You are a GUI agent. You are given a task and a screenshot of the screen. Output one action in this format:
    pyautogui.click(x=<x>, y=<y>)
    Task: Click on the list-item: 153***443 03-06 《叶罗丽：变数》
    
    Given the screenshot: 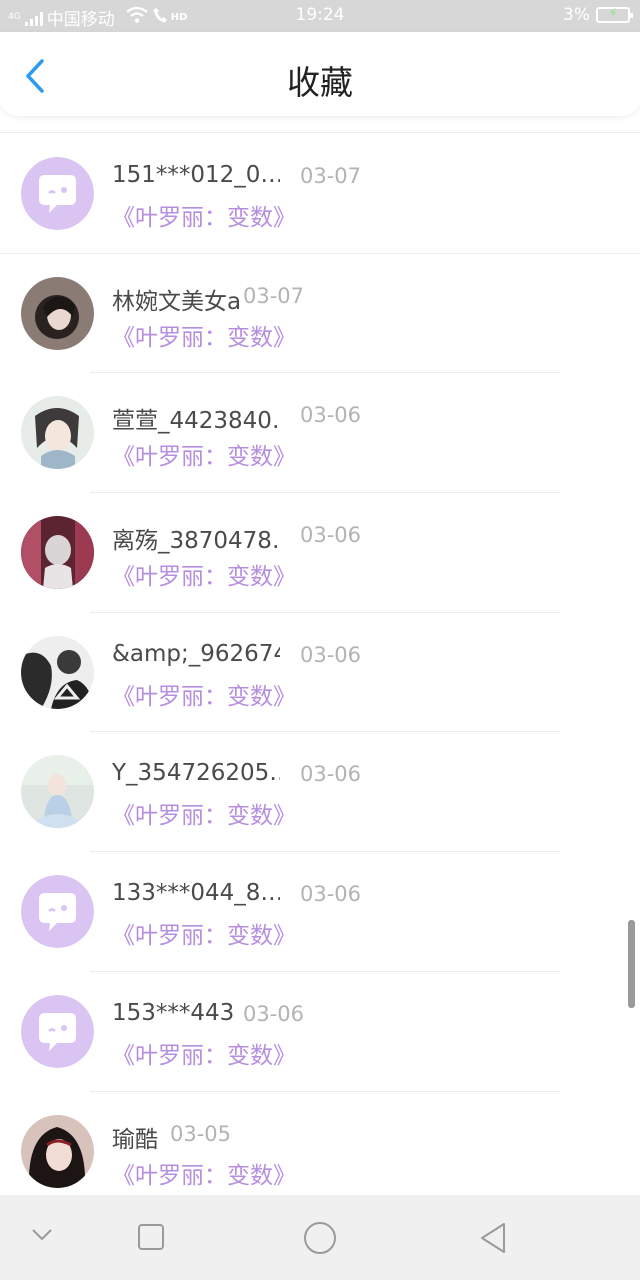 What is the action you would take?
    pyautogui.click(x=320, y=1032)
    